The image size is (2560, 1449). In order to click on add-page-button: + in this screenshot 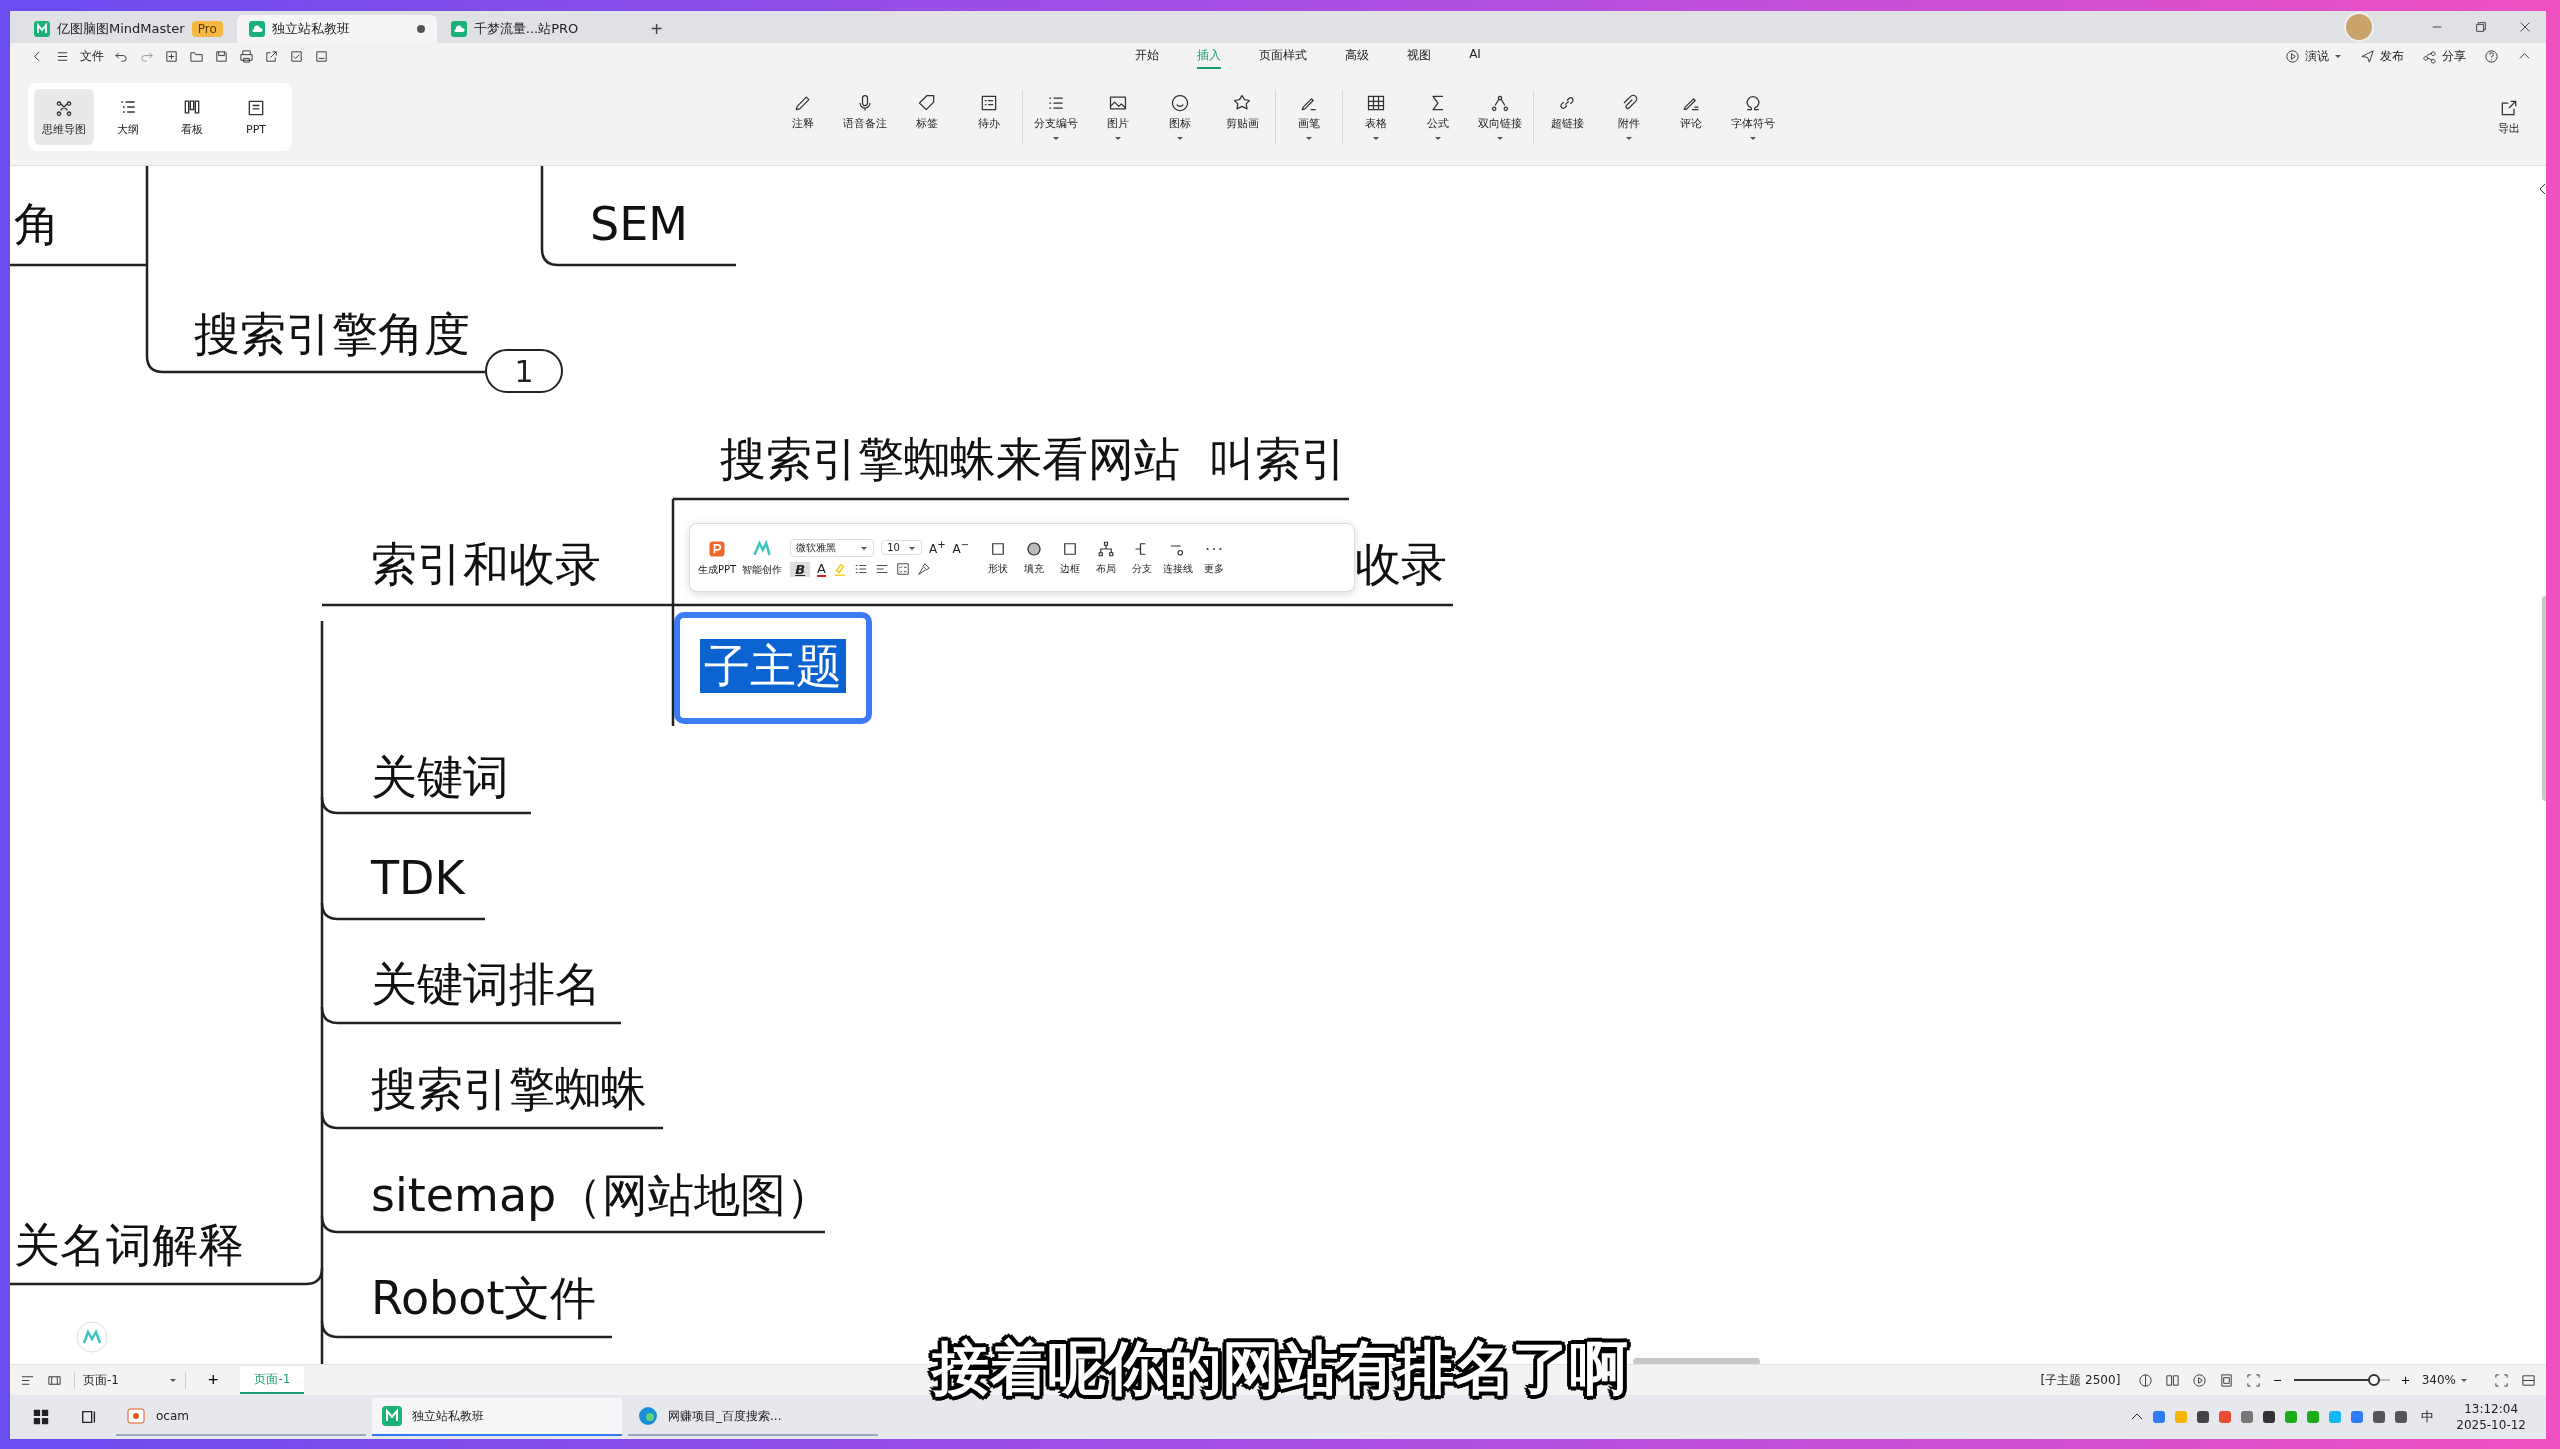, I will do `click(213, 1380)`.